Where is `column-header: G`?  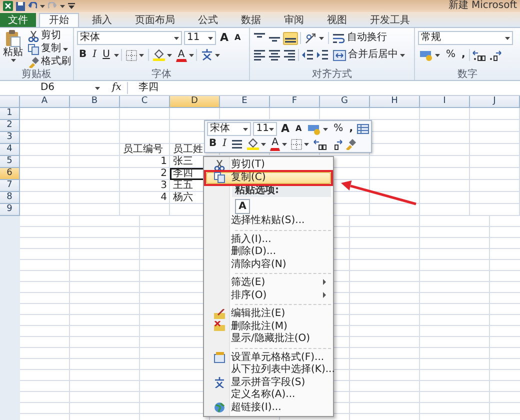
column-header: G is located at coordinates (345, 102).